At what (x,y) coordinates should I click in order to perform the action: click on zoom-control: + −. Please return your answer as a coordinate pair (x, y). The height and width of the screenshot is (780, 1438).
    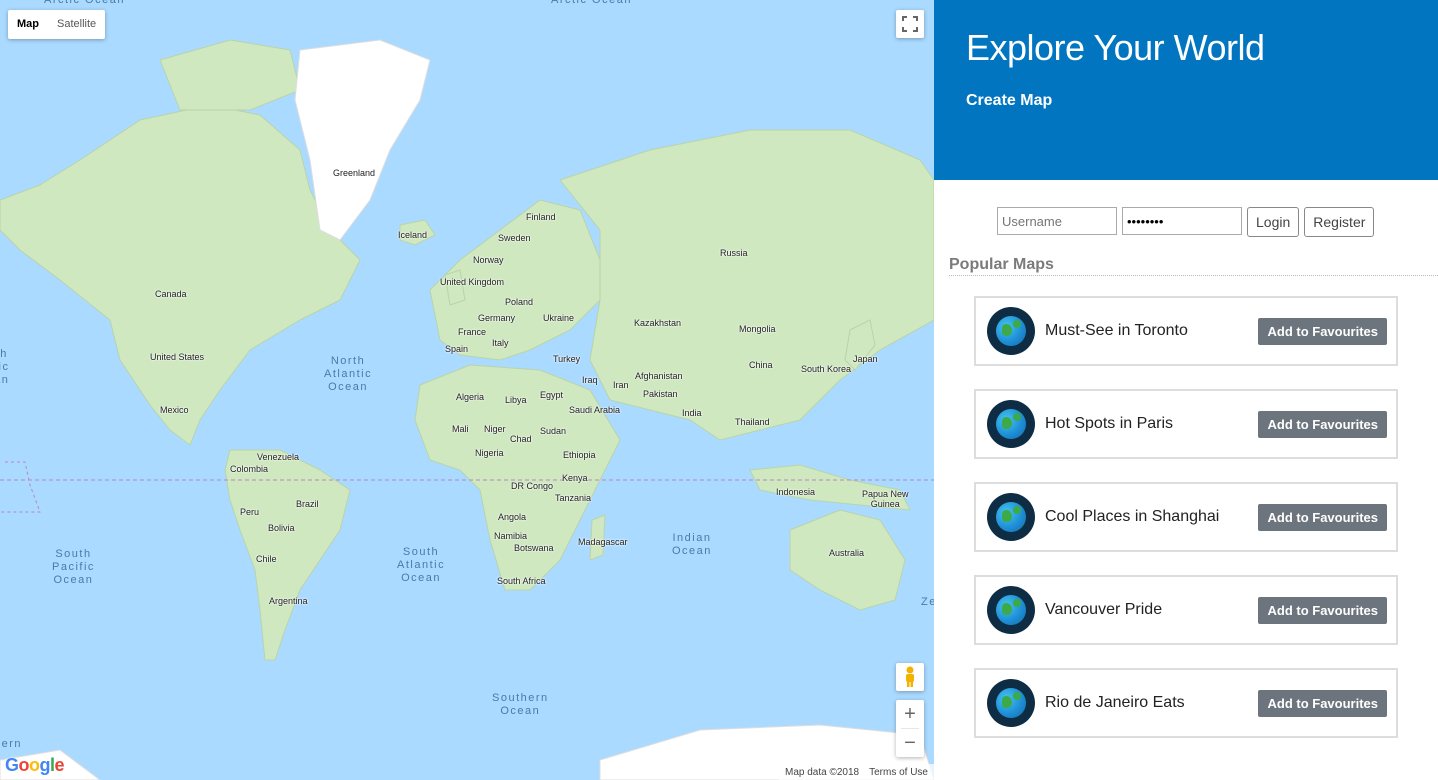
    Looking at the image, I should click on (910, 728).